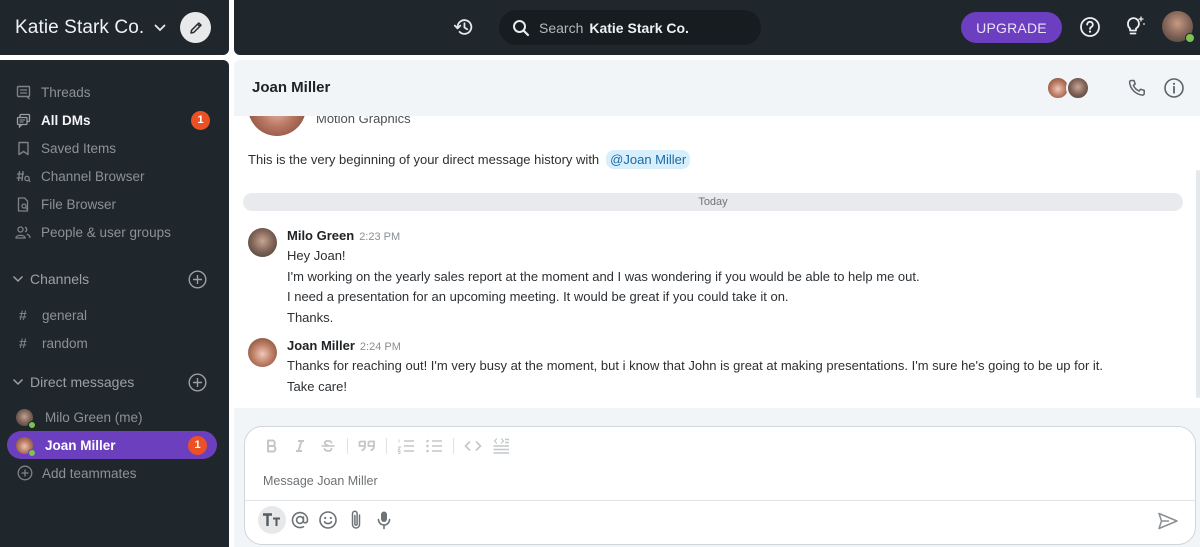 The width and height of the screenshot is (1200, 547). Describe the element at coordinates (453, 446) in the screenshot. I see `toolbar-separator` at that location.